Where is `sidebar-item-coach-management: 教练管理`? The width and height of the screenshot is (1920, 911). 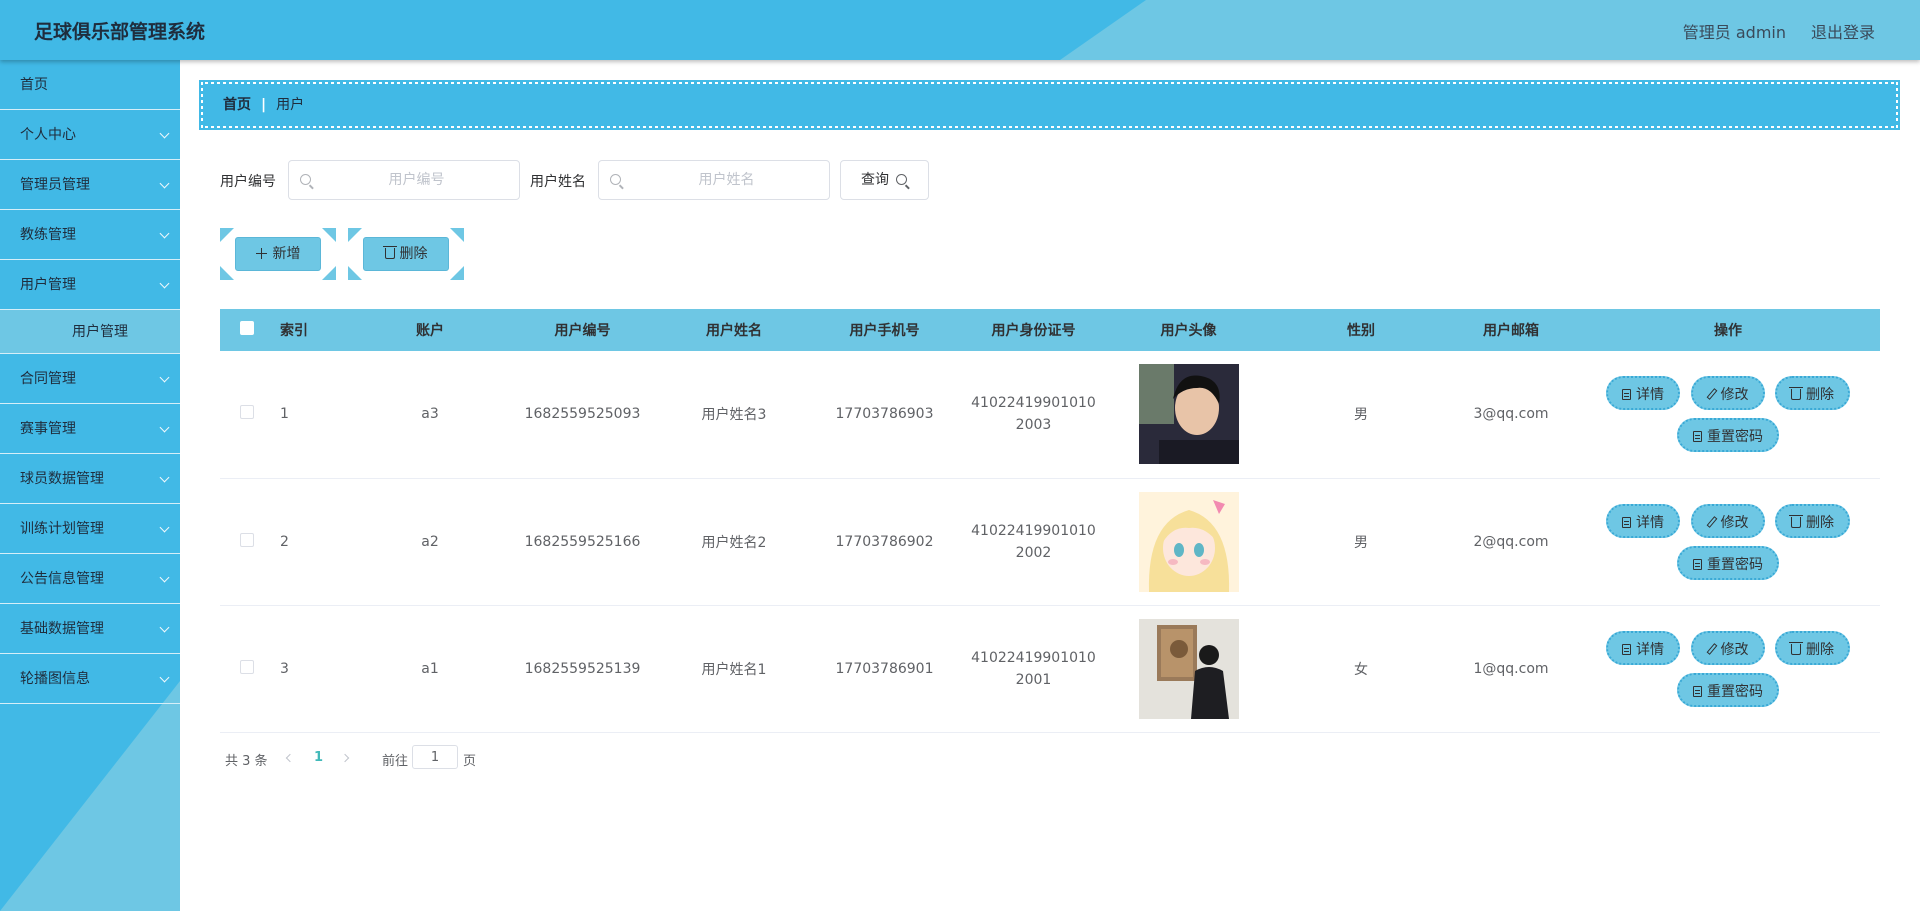 sidebar-item-coach-management: 教练管理 is located at coordinates (90, 235).